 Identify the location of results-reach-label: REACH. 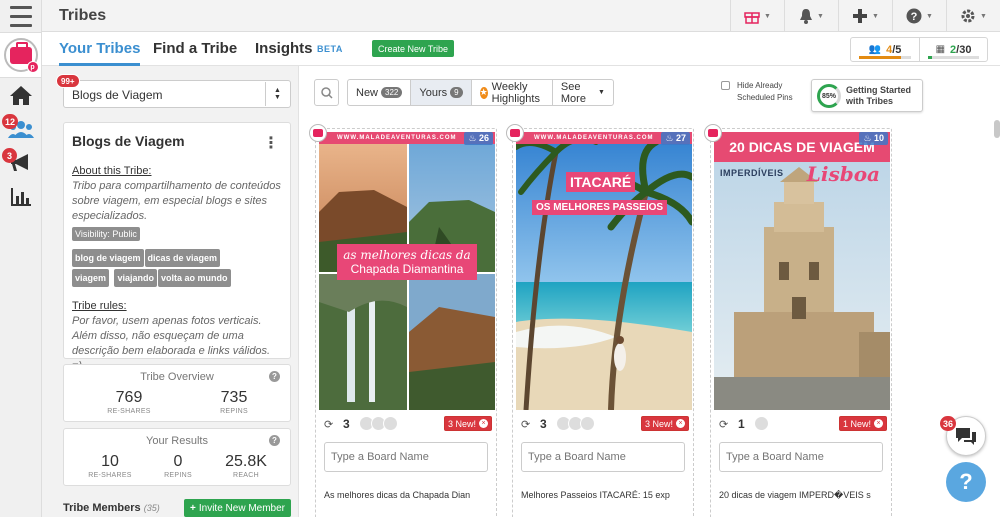
(245, 475).